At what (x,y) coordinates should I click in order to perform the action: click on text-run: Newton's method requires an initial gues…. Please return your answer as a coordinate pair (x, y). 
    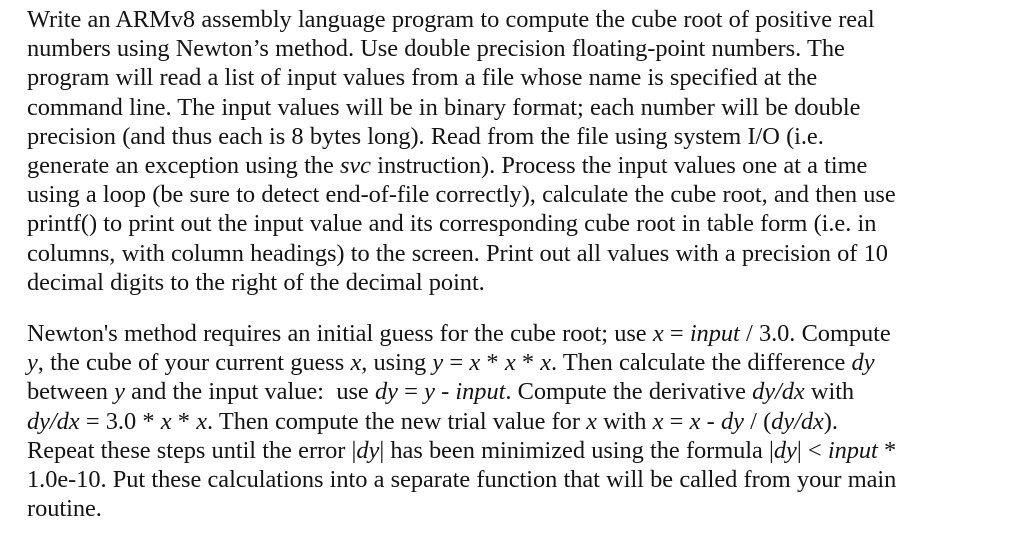
    Looking at the image, I should click on (340, 334).